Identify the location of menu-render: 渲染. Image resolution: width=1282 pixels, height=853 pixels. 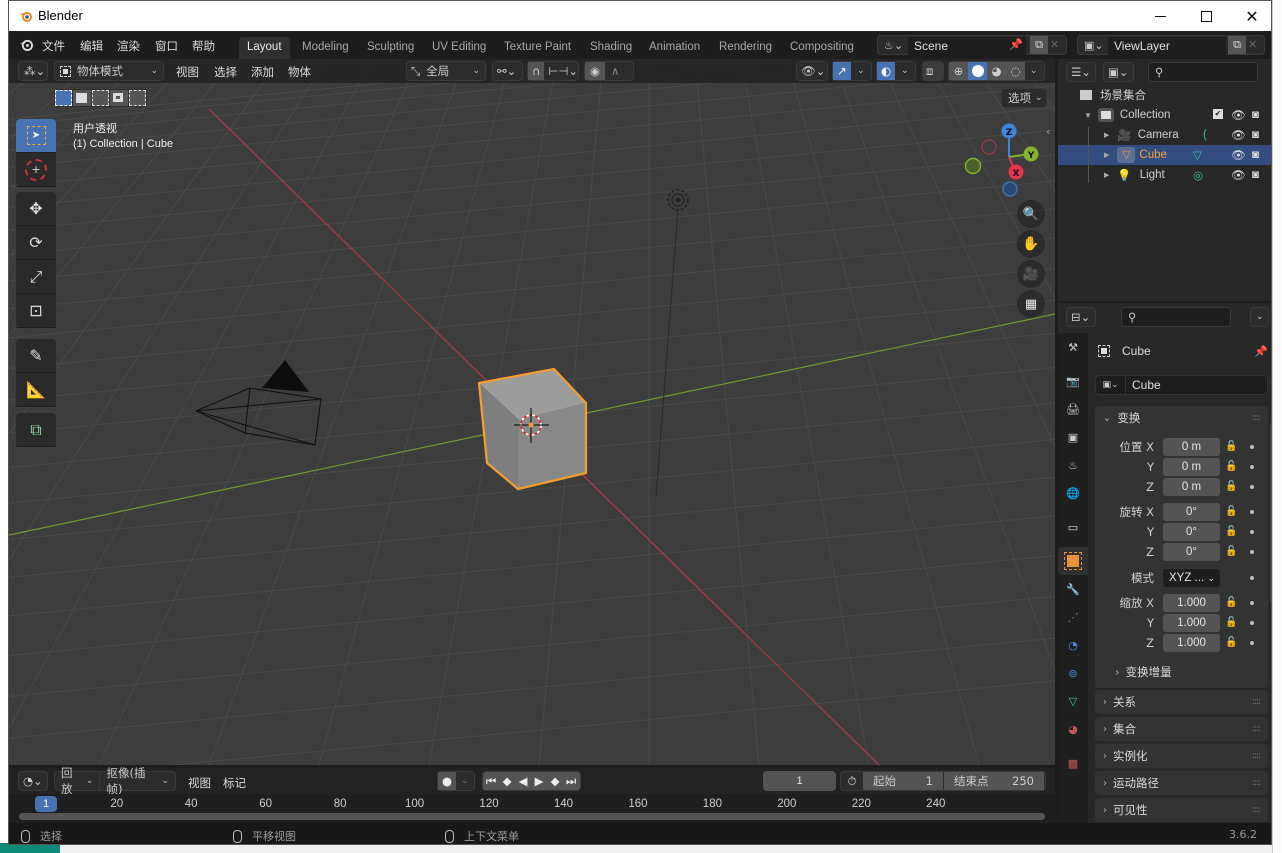
(128, 46).